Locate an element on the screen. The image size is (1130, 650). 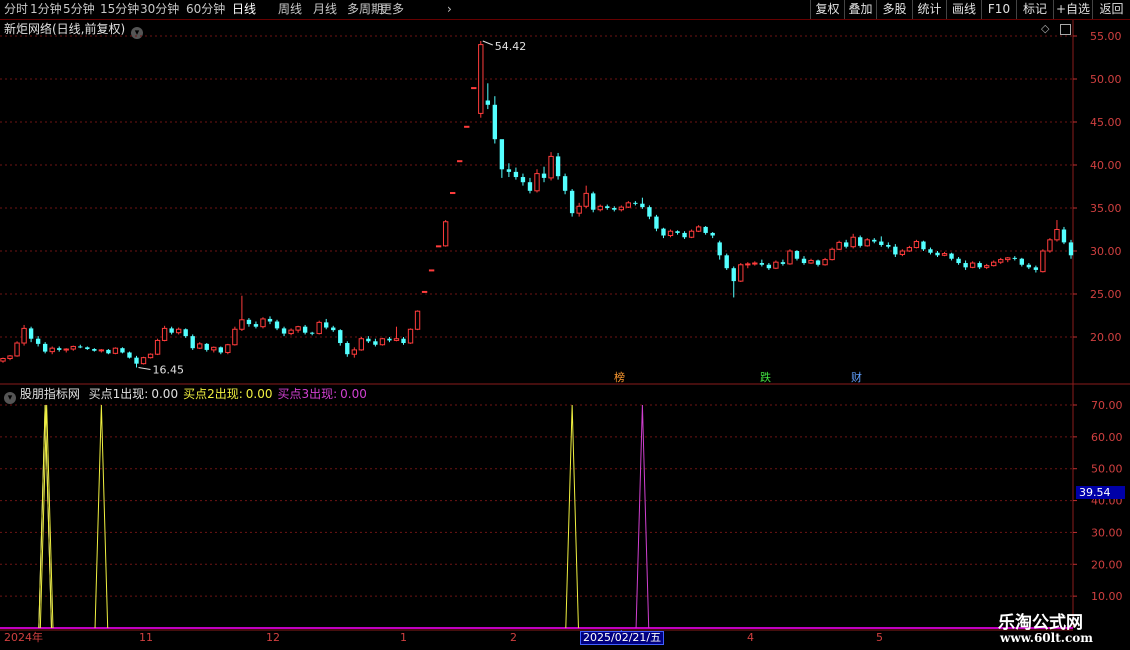
time-axis-label: 2024年 is located at coordinates (23, 637).